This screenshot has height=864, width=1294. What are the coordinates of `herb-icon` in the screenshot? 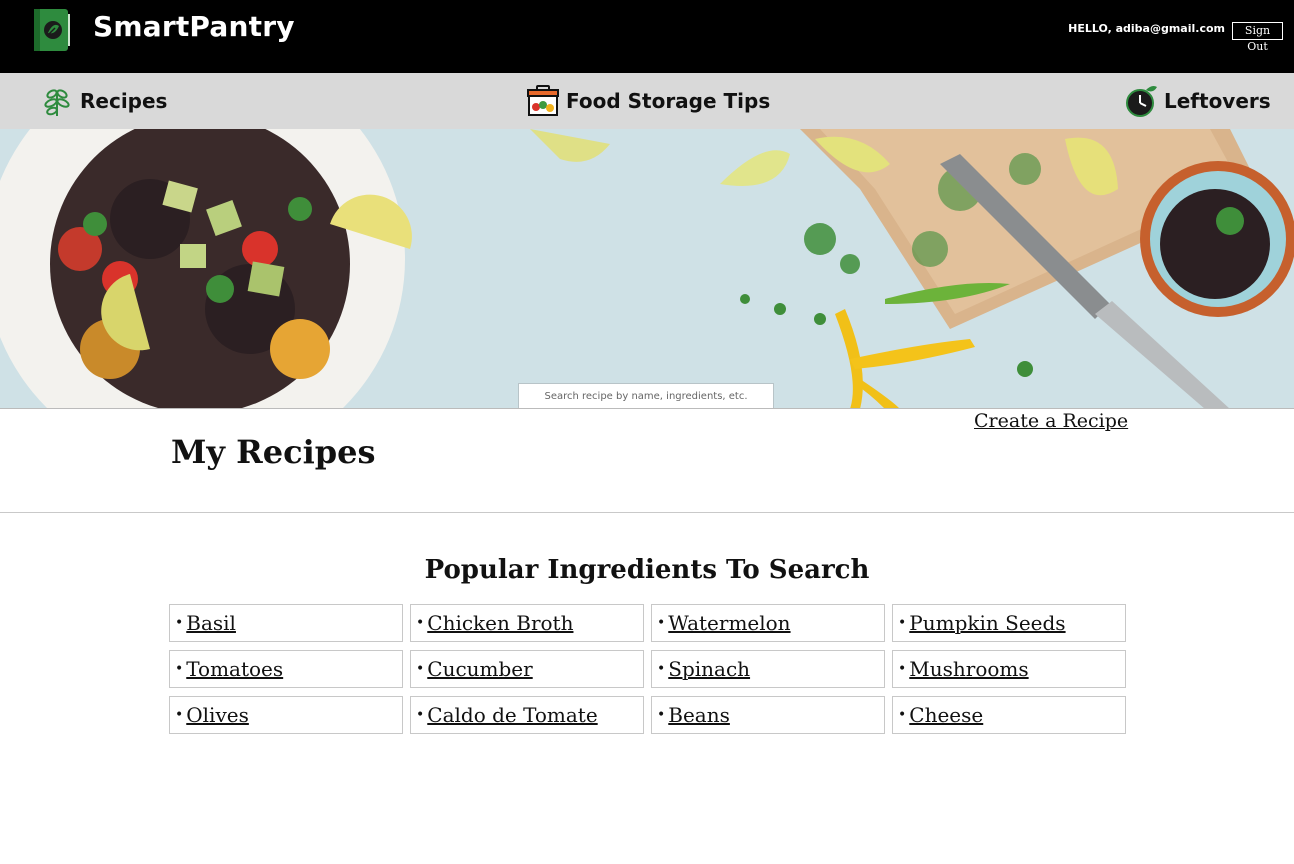 It's located at (57, 102).